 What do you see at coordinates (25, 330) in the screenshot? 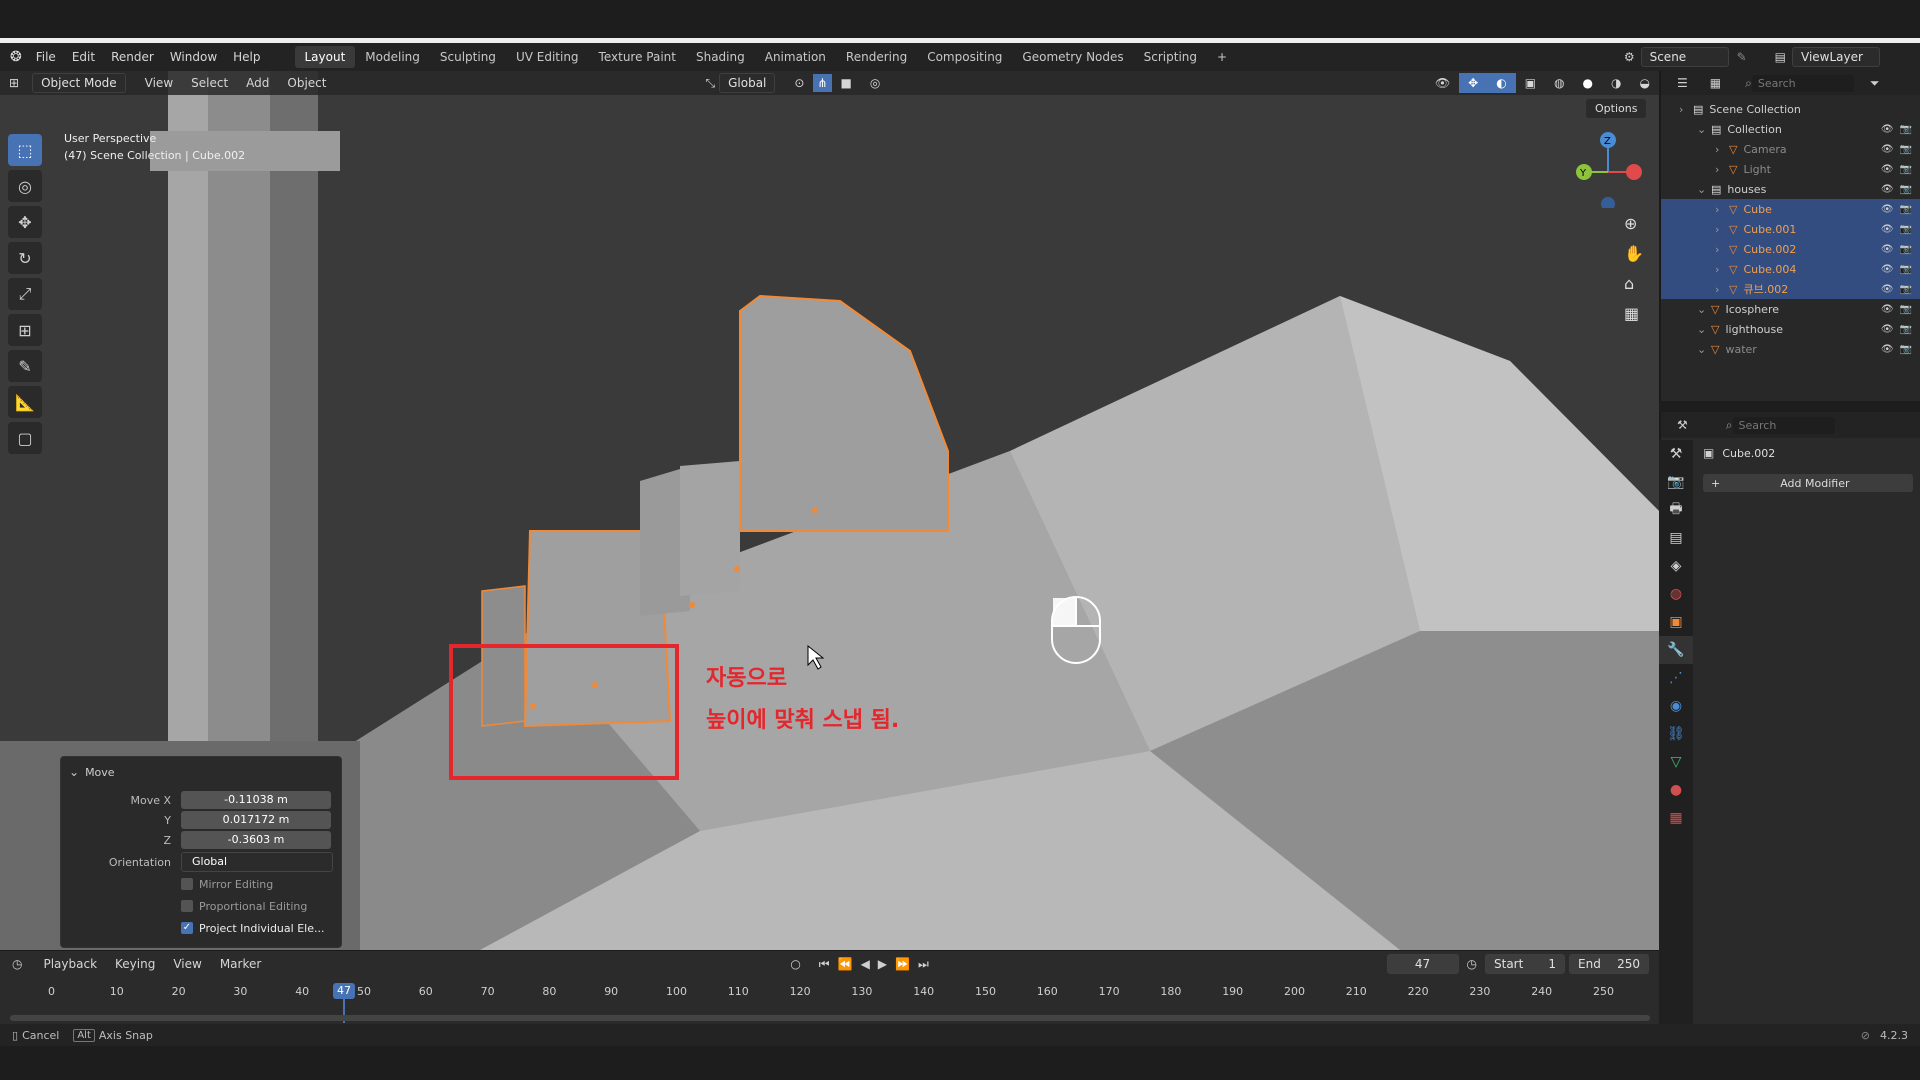
I see `transform-icon: ⊞` at bounding box center [25, 330].